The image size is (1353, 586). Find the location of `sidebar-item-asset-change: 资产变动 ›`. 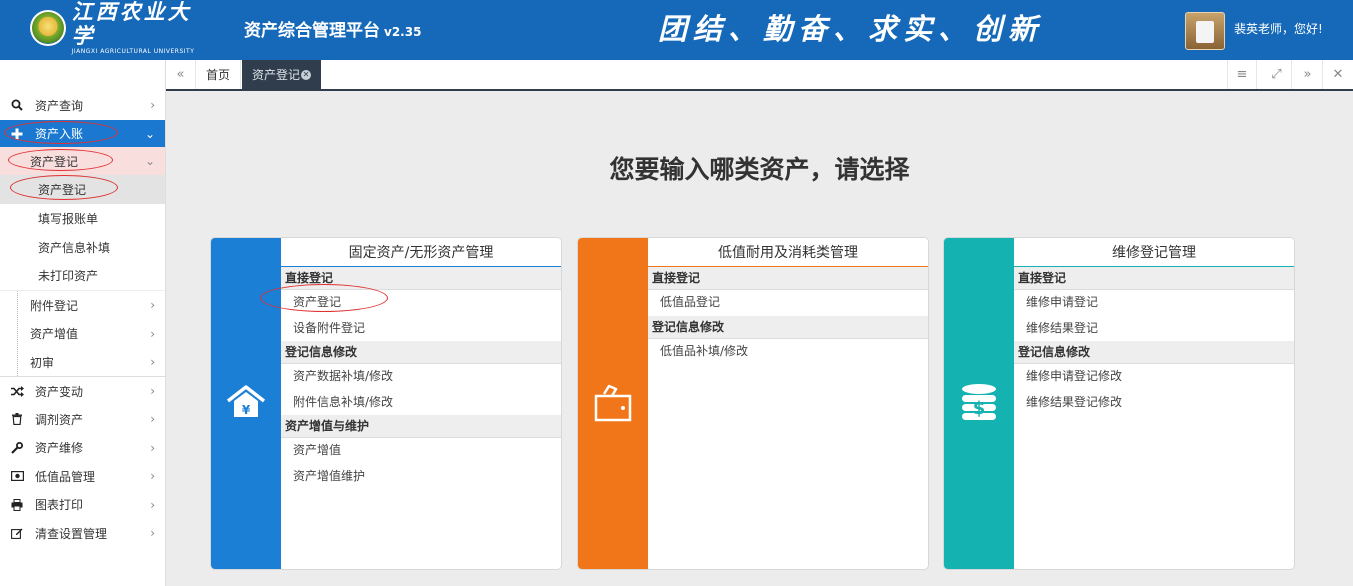

sidebar-item-asset-change: 资产变动 › is located at coordinates (82, 390).